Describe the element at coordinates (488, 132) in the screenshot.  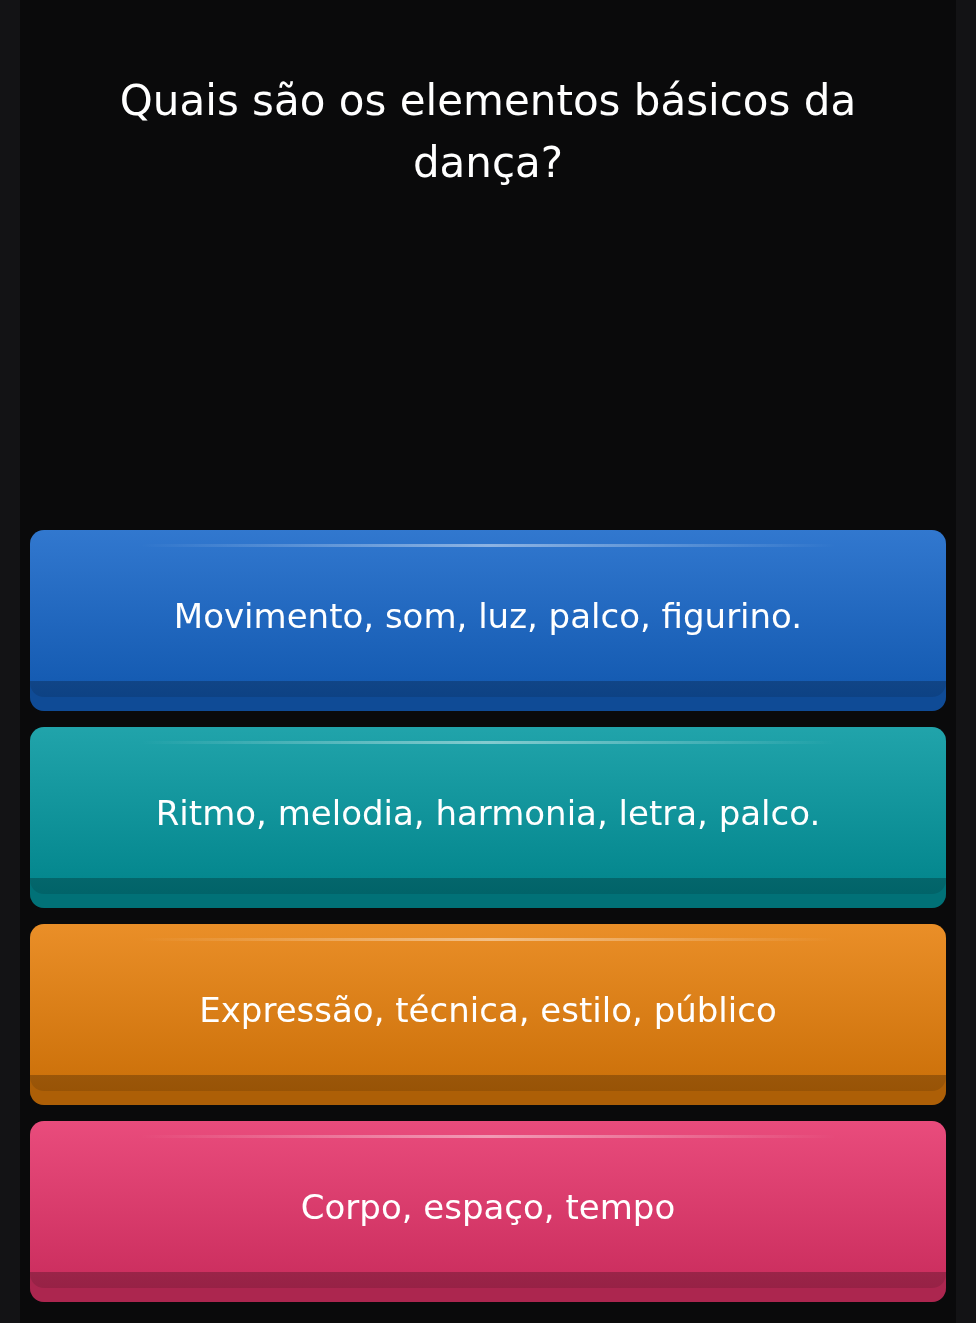
I see `question-text: Quais são os elementos básicos da dança?` at that location.